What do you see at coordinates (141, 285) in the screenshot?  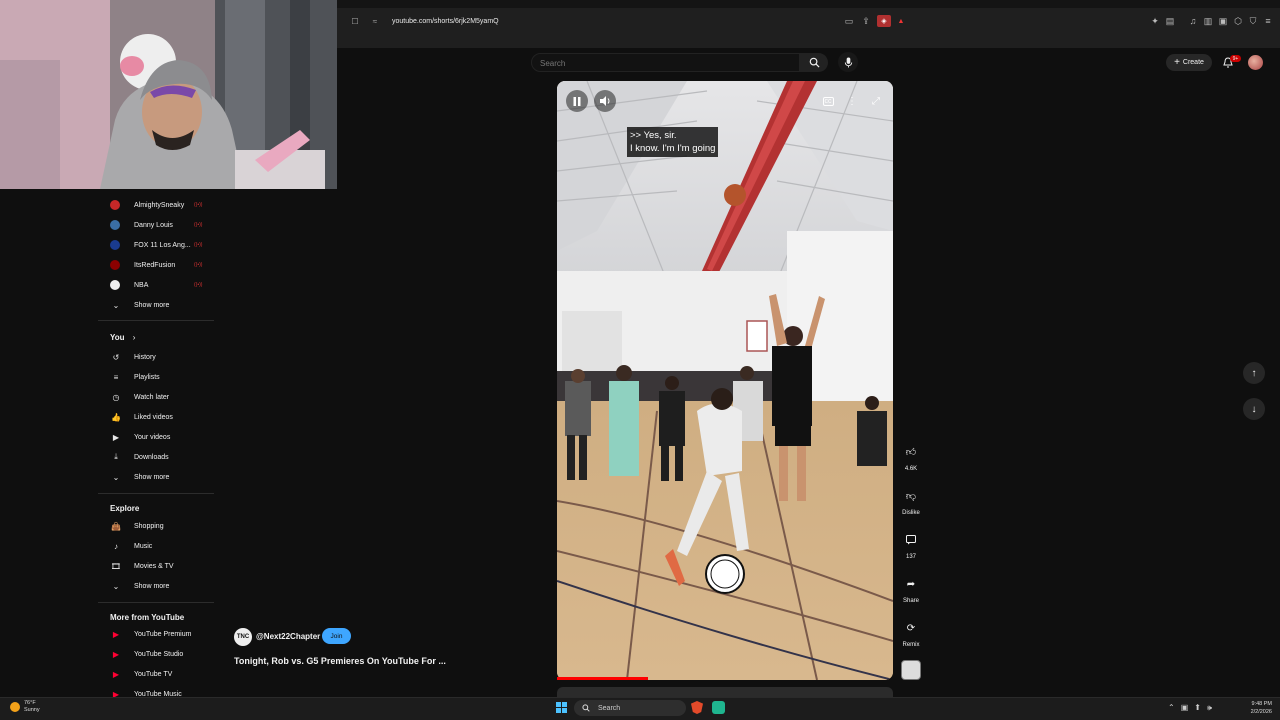 I see `subscription-label: NBA` at bounding box center [141, 285].